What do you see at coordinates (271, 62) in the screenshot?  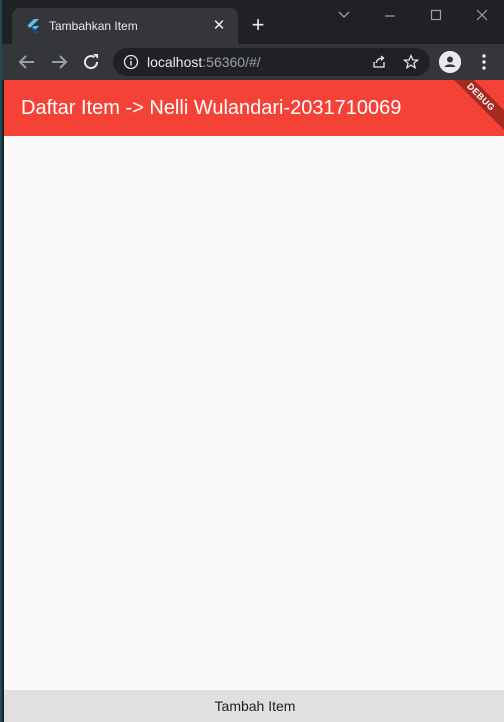 I see `address-bar: localhost:56360/#/` at bounding box center [271, 62].